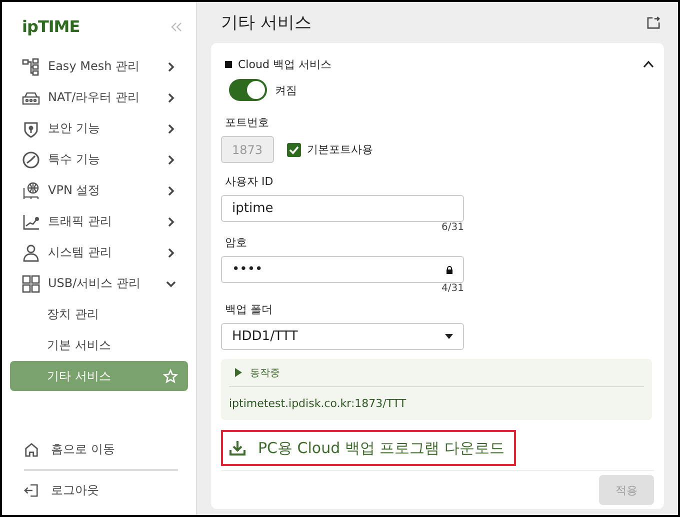 Image resolution: width=680 pixels, height=517 pixels. What do you see at coordinates (368, 448) in the screenshot?
I see `download-link: PC용 Cloud 백업 프로그램 다운로드` at bounding box center [368, 448].